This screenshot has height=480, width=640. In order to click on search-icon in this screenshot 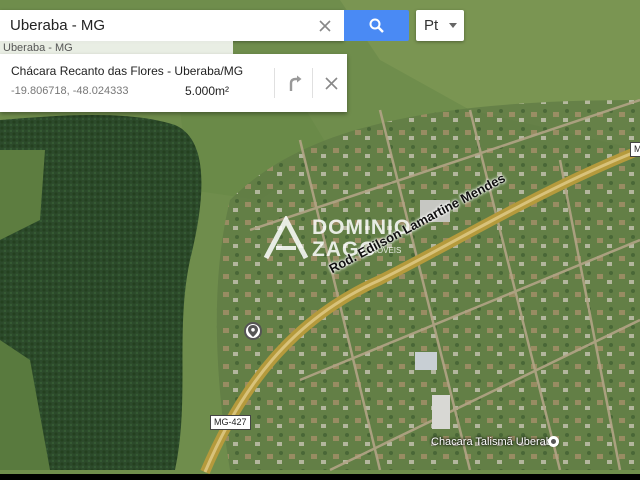, I will do `click(376, 25)`.